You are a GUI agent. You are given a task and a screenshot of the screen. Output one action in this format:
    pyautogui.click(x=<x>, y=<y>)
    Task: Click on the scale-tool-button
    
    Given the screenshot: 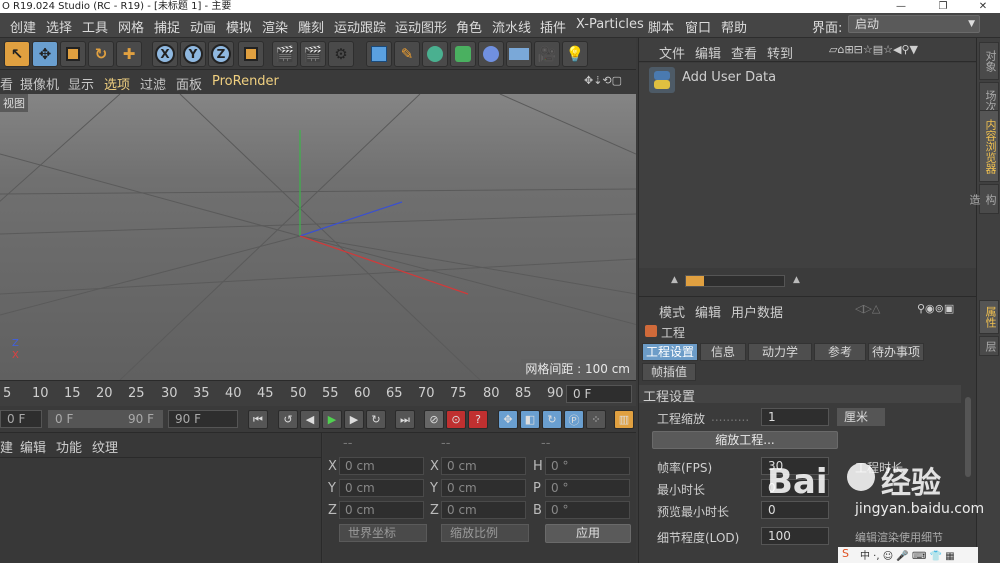 What is the action you would take?
    pyautogui.click(x=73, y=54)
    